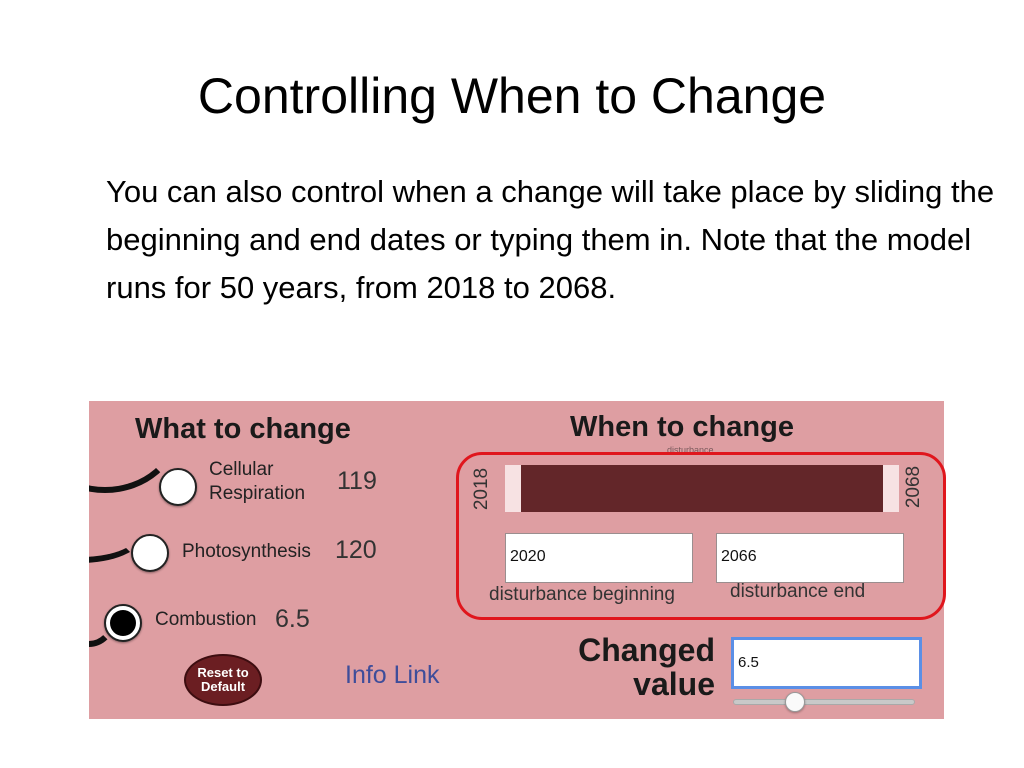  What do you see at coordinates (123, 623) in the screenshot?
I see `combustion-radio` at bounding box center [123, 623].